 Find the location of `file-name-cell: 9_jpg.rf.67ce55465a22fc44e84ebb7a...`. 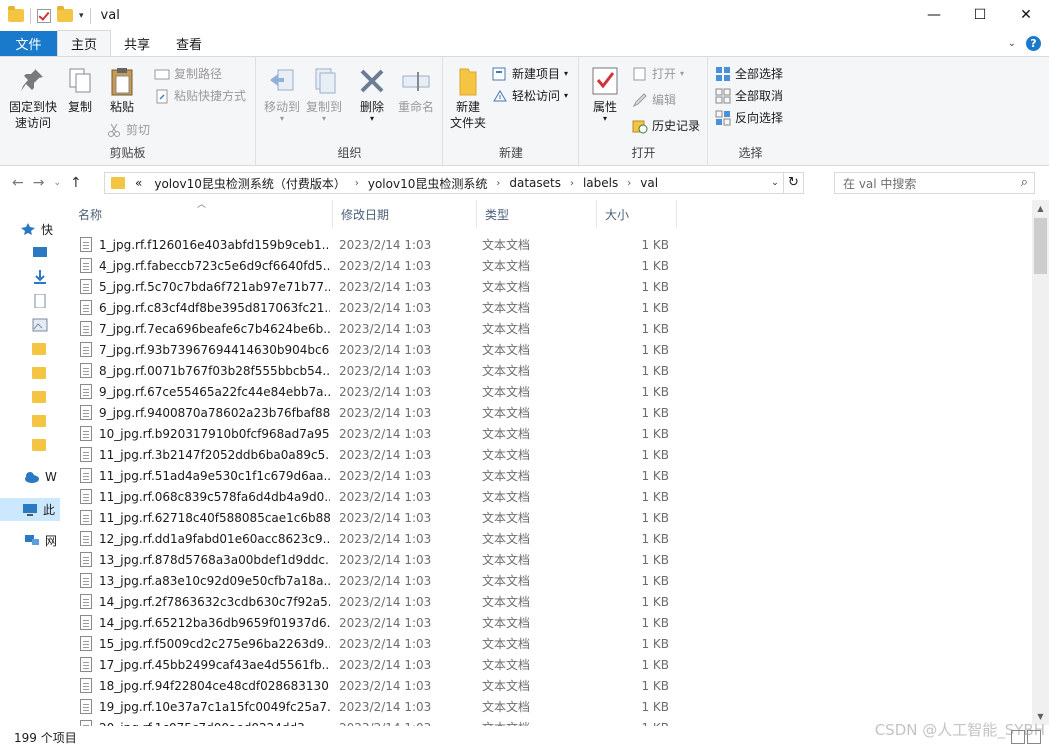

file-name-cell: 9_jpg.rf.67ce55465a22fc44e84ebb7a... is located at coordinates (205, 391).